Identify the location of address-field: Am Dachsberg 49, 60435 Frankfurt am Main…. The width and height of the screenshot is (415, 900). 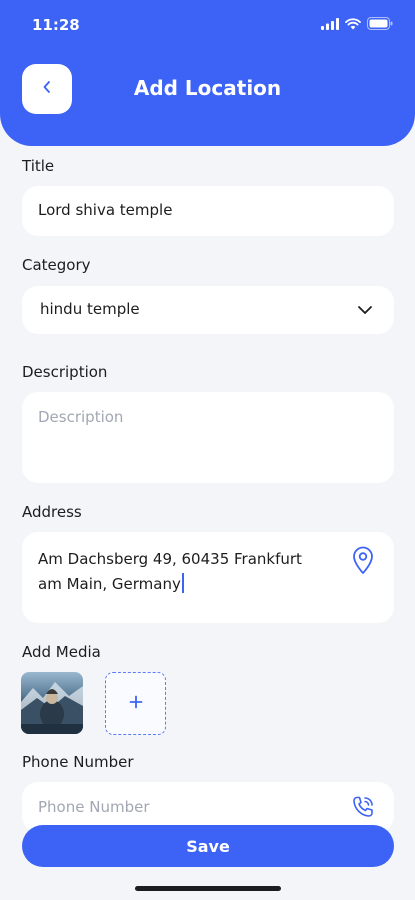
(208, 577).